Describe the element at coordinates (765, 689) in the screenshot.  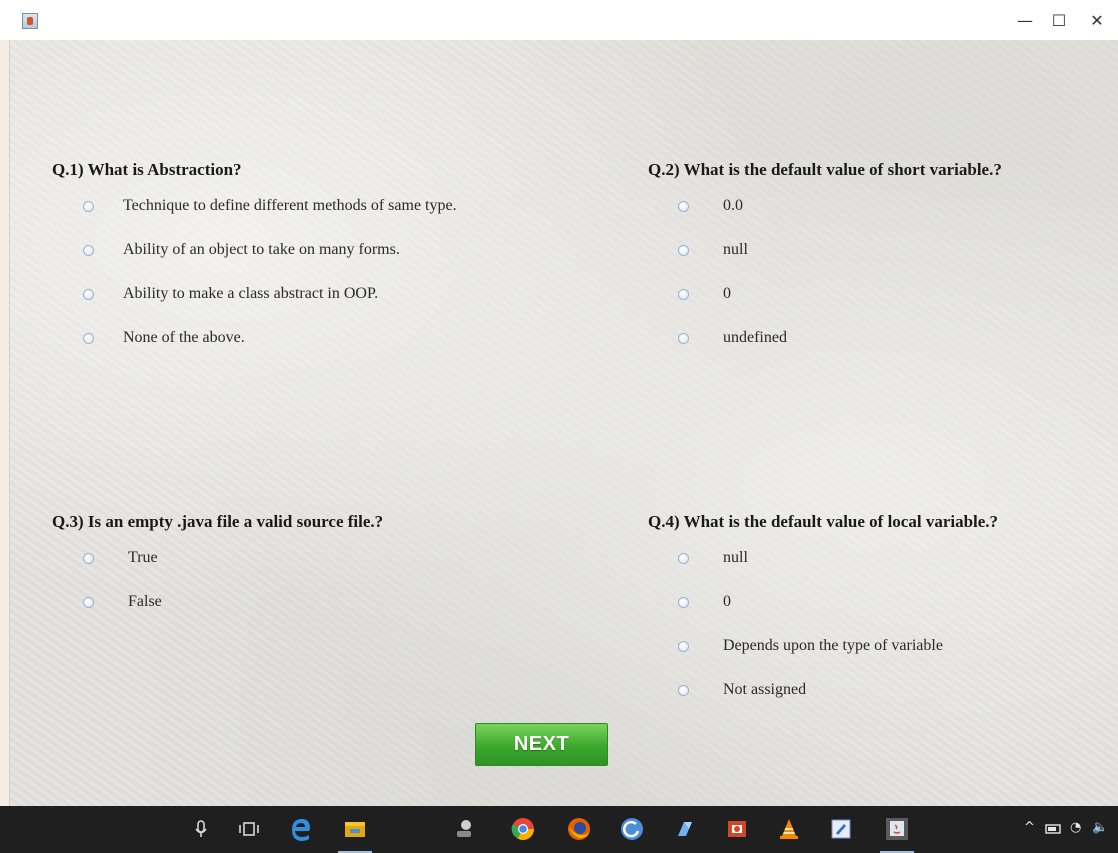
I see `option-label: Not assigned` at that location.